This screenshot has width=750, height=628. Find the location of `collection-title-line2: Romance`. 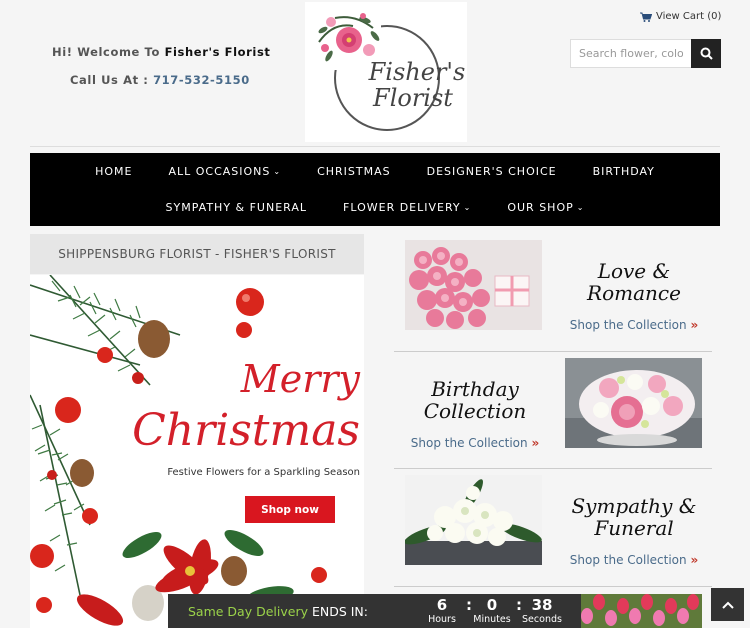

collection-title-line2: Romance is located at coordinates (634, 293).